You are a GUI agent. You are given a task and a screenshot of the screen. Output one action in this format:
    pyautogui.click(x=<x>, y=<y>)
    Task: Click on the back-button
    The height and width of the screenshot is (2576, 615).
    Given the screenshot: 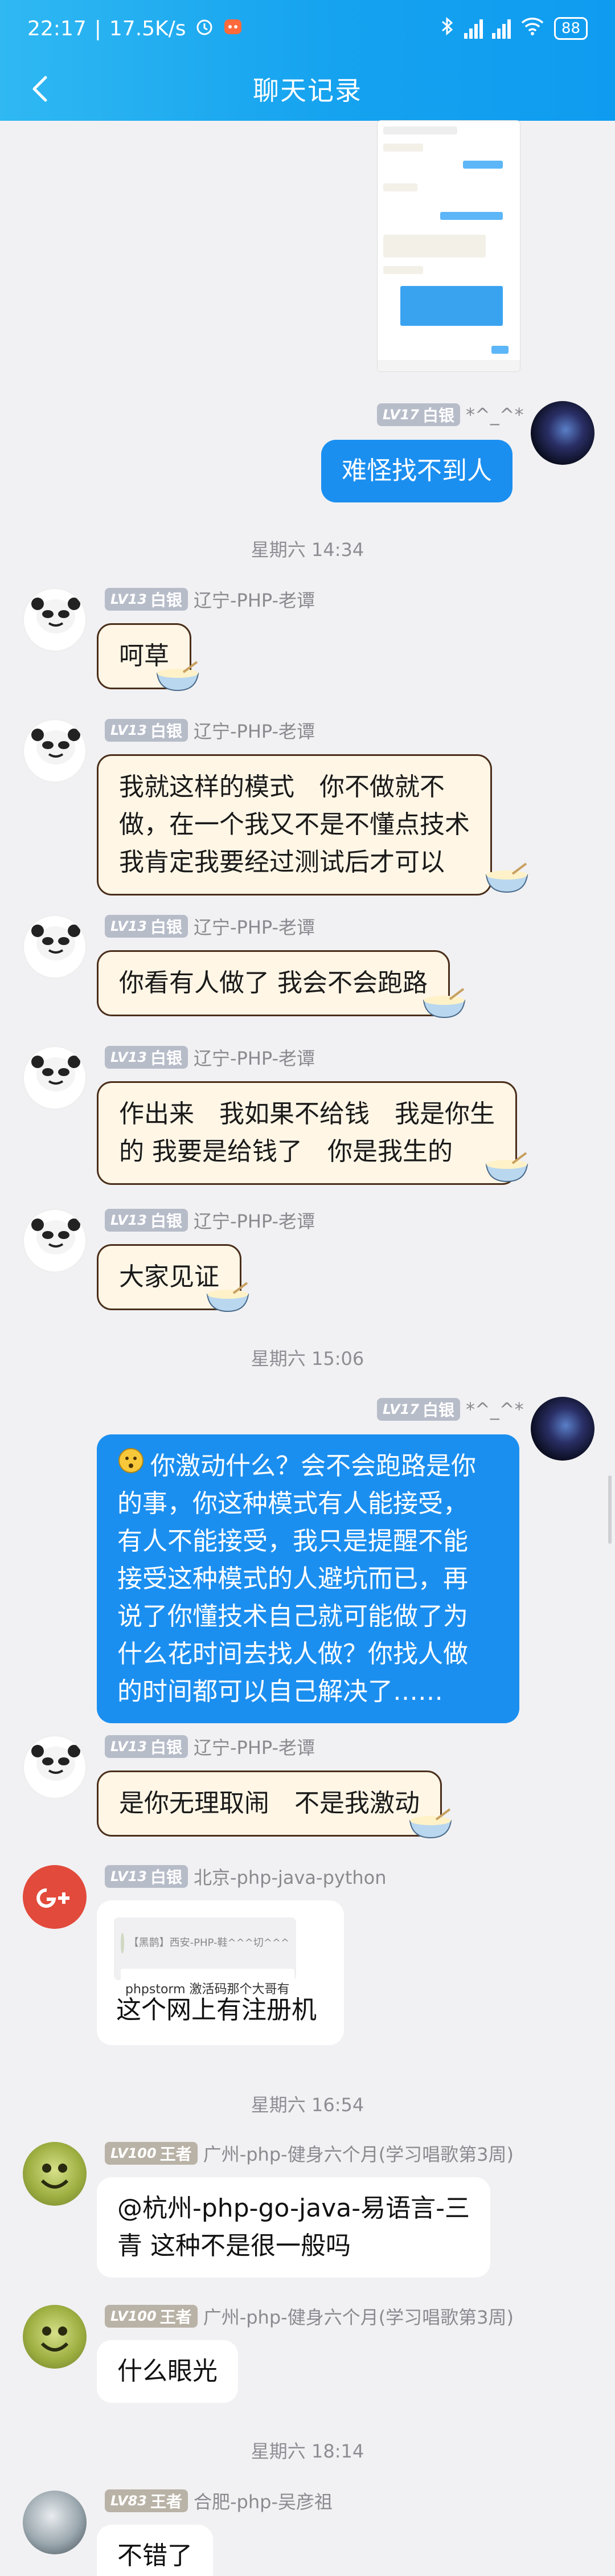 What is the action you would take?
    pyautogui.click(x=40, y=89)
    